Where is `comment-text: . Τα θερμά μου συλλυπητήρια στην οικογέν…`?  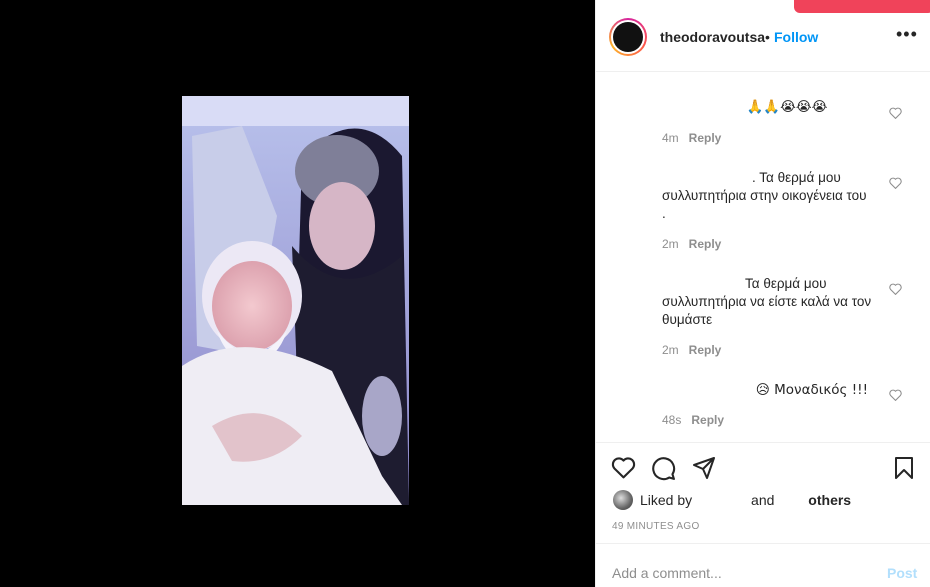 comment-text: . Τα θερμά μου συλλυπητήρια στην οικογέν… is located at coordinates (764, 195).